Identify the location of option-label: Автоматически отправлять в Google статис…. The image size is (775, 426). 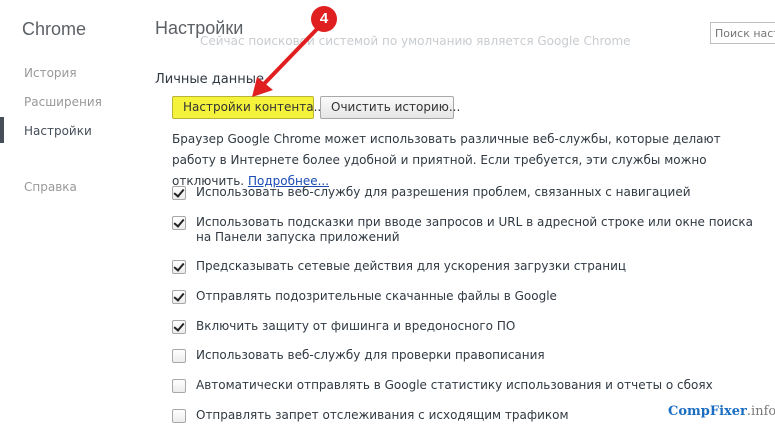
(454, 385).